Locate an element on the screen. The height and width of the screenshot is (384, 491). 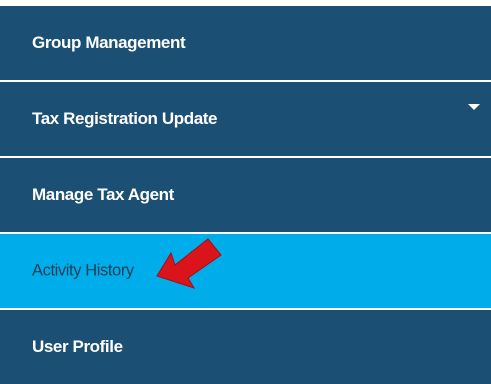
sidebar-item-label: Tax Registration Update is located at coordinates (125, 118).